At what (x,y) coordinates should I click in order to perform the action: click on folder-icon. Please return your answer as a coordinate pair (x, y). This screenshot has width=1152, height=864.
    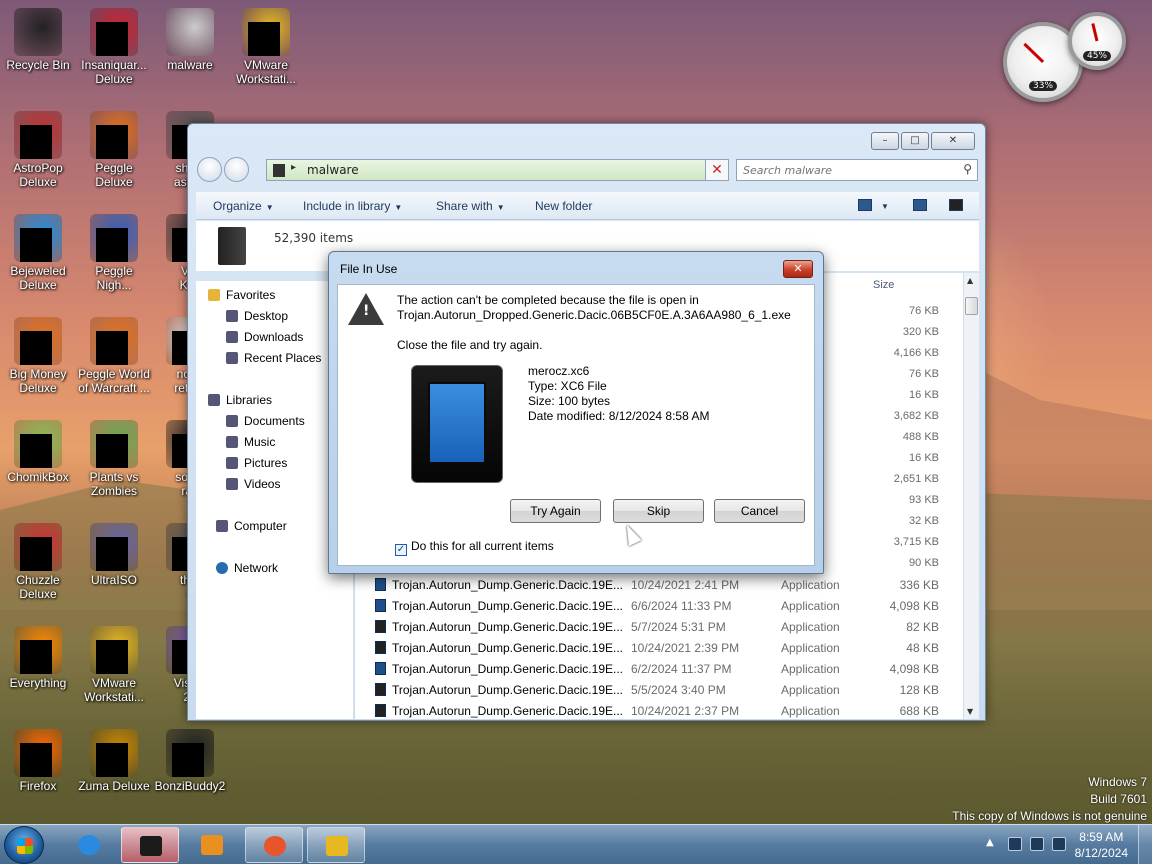
    Looking at the image, I should click on (151, 846).